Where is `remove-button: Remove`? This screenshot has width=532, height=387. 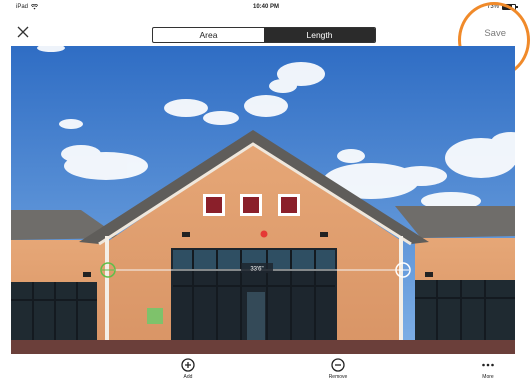 remove-button: Remove is located at coordinates (338, 369).